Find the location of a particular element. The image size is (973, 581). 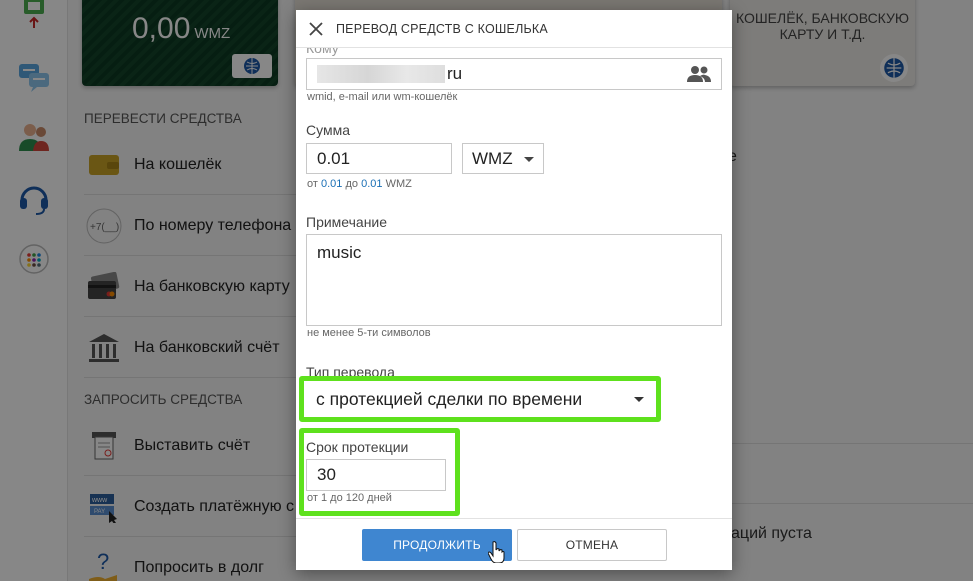

modal-title: ПЕРЕВОД СРЕДСТВ С КОШЕЛЬКА is located at coordinates (442, 28).